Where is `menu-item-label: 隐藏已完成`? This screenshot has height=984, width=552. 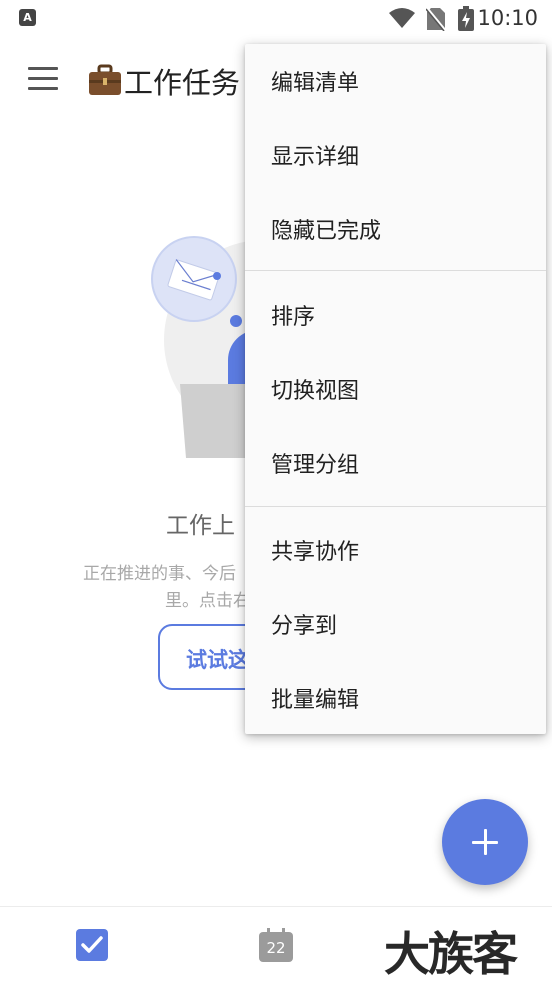
menu-item-label: 隐藏已完成 is located at coordinates (326, 231).